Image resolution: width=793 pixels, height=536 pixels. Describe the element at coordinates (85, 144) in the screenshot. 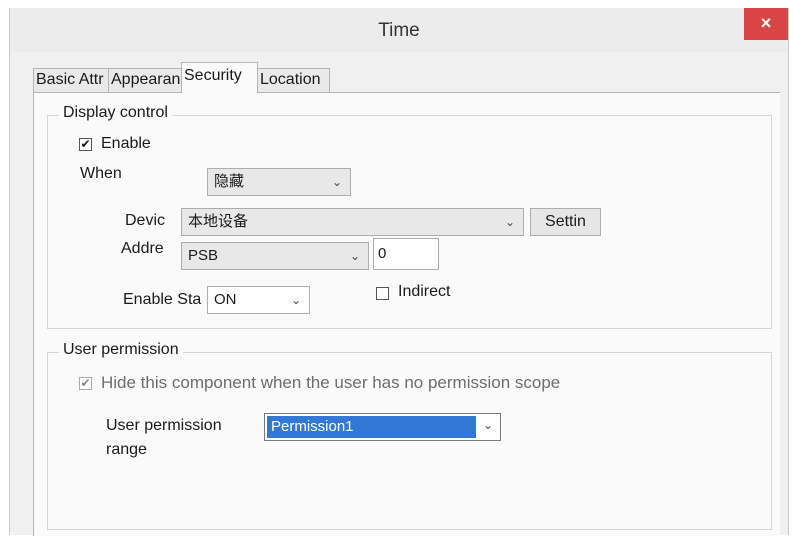

I see `enable-checkbox: ✔` at that location.